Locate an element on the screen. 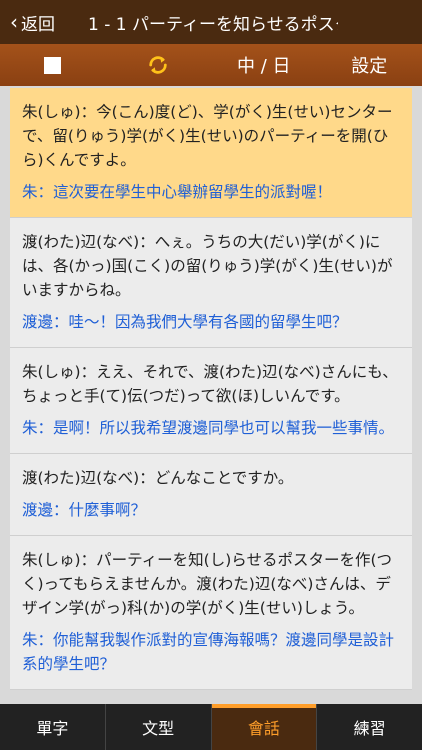 This screenshot has width=422, height=750. tab-2: 會話 is located at coordinates (264, 727).